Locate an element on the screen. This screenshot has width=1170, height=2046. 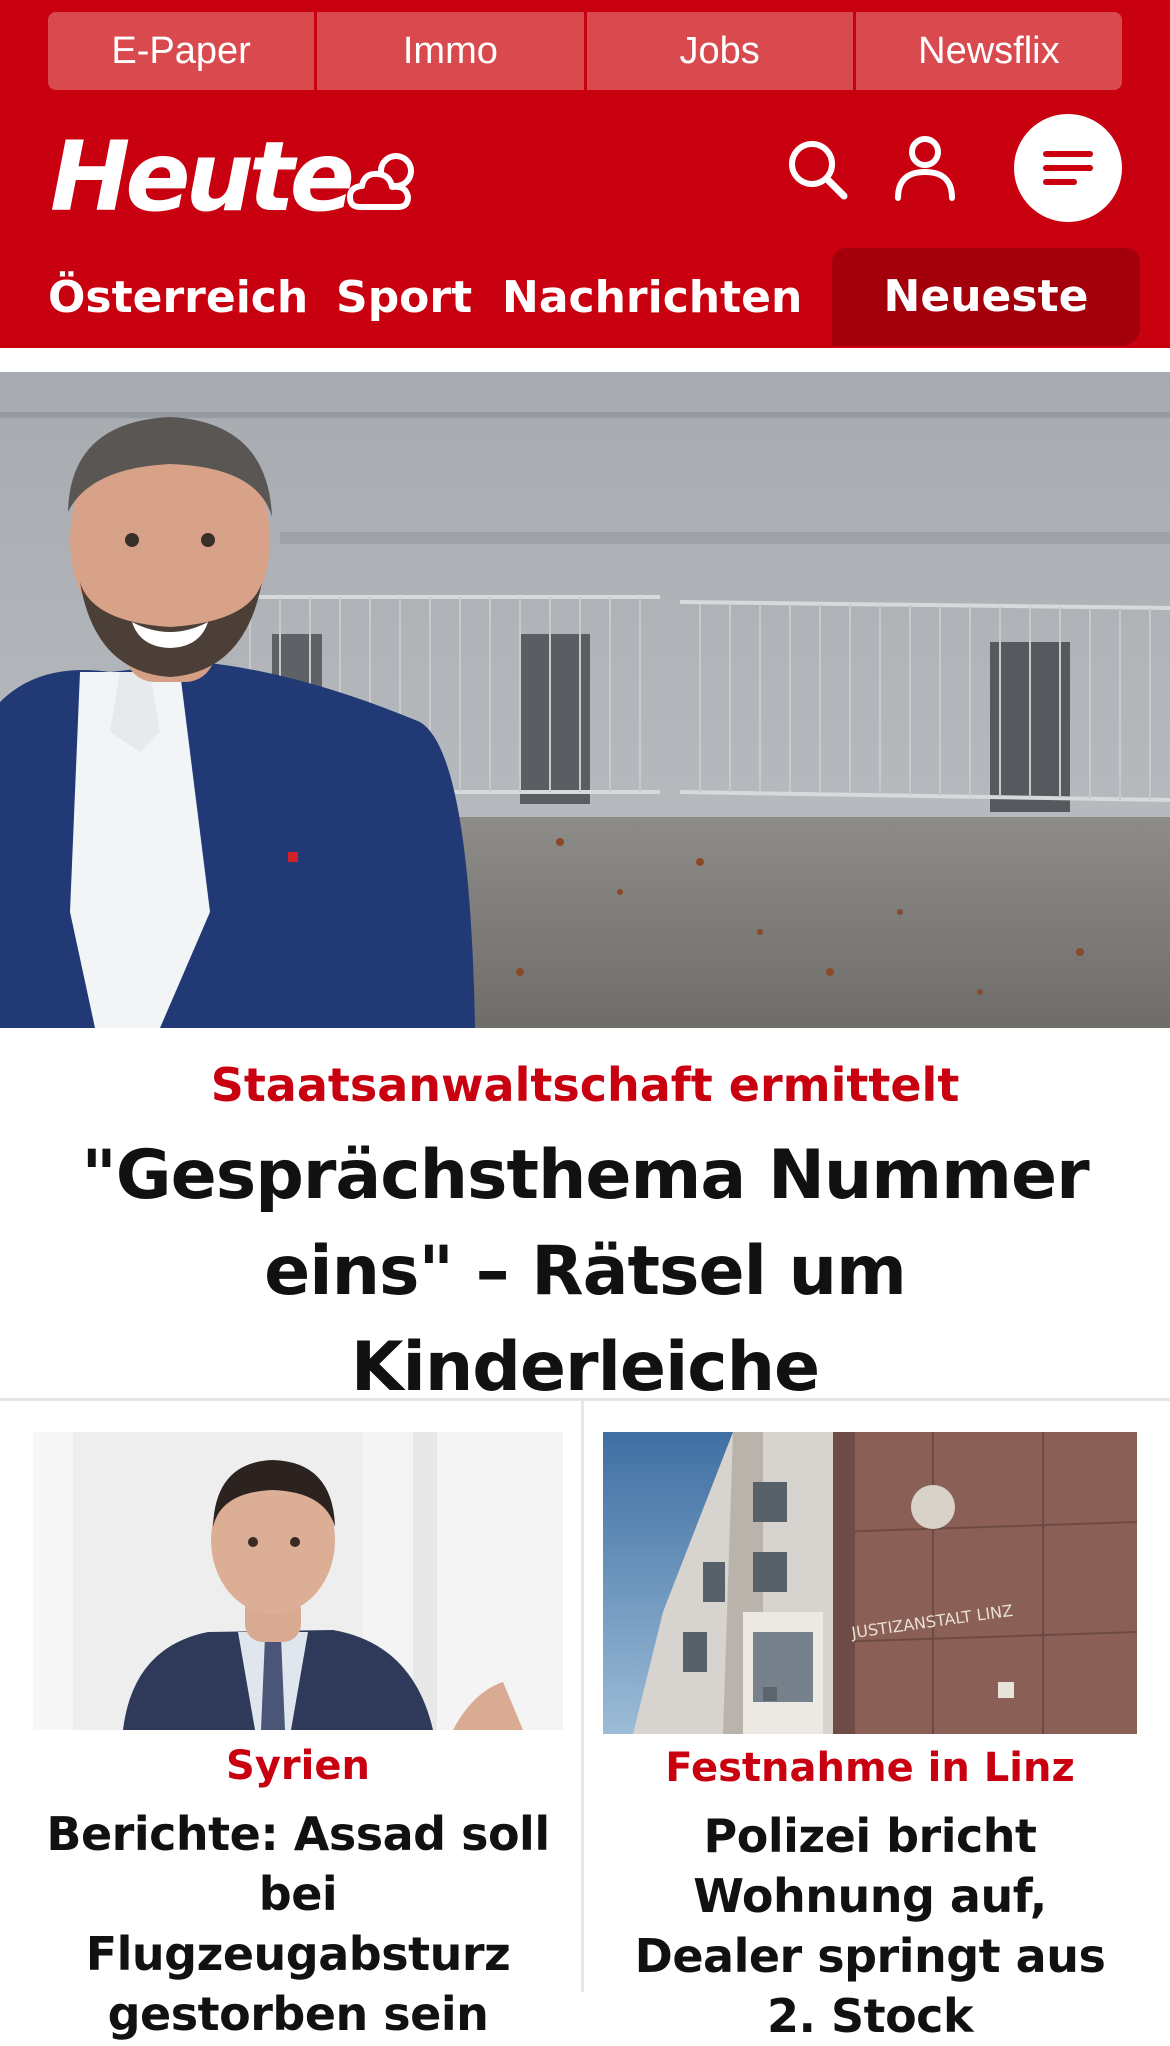
nav-item-sport: Sport is located at coordinates (404, 298).